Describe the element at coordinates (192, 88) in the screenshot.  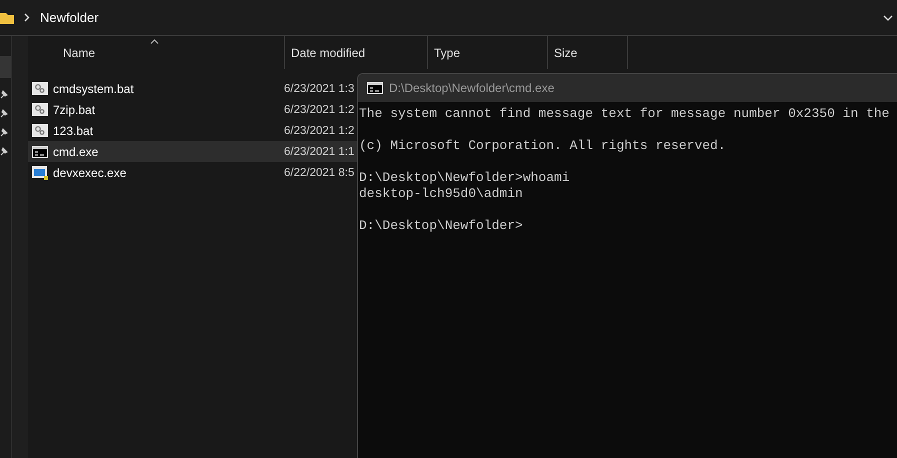
I see `file-row: cmdsystem.bat 6/23/2021 1:3` at that location.